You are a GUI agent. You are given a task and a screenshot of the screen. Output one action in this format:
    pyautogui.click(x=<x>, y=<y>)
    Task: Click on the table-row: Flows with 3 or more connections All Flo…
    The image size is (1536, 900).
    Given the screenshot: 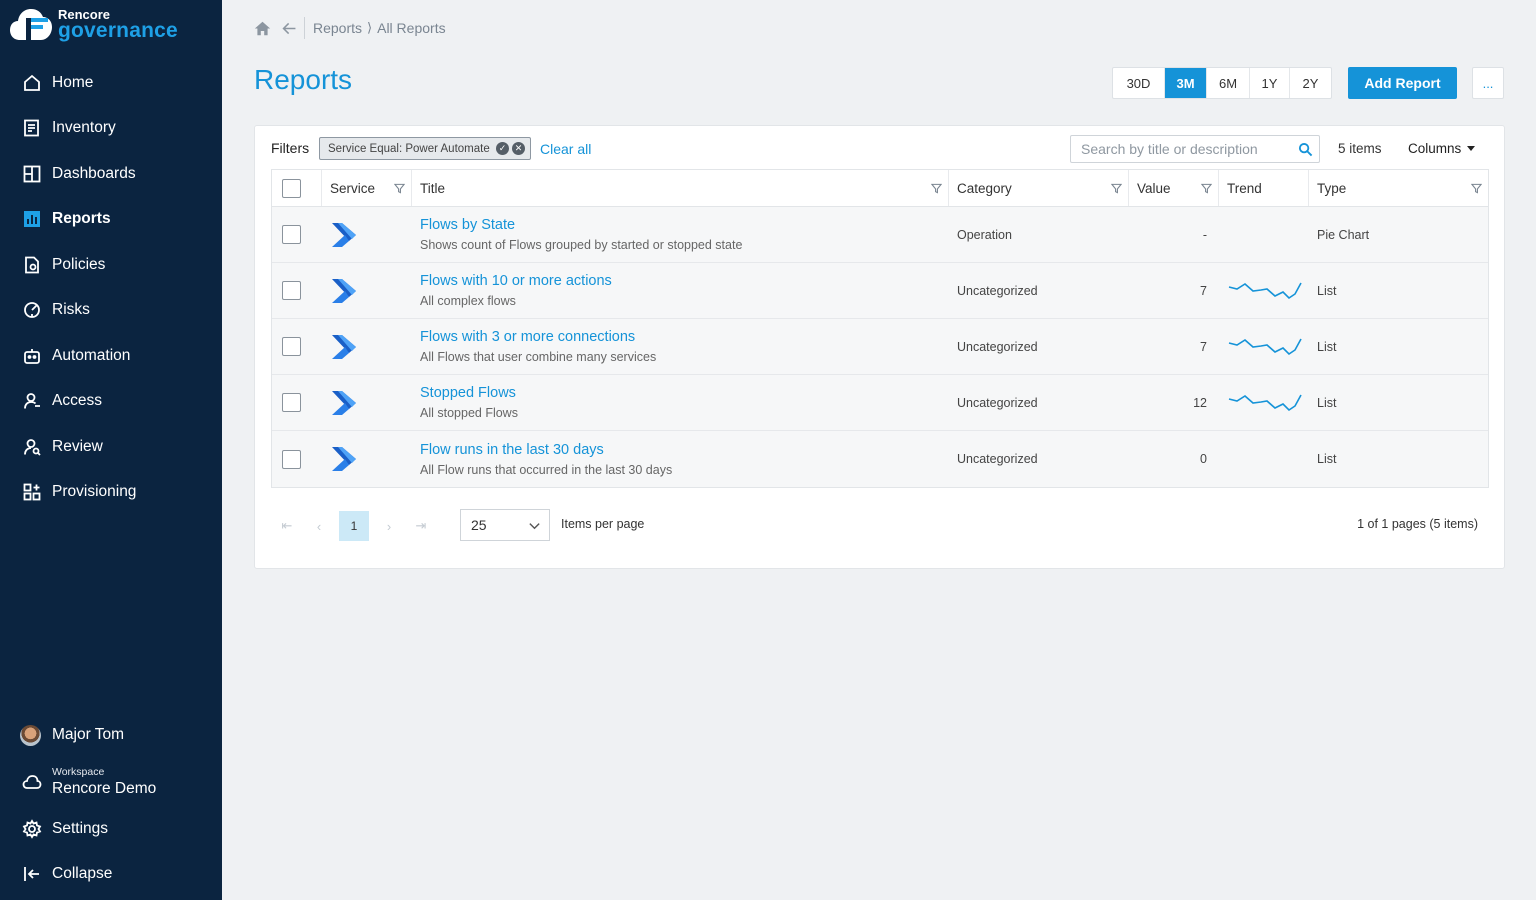 What is the action you would take?
    pyautogui.click(x=880, y=347)
    